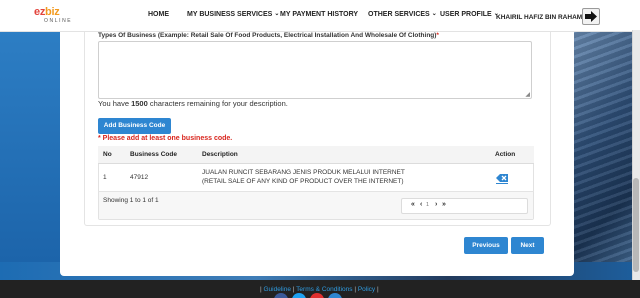 The width and height of the screenshot is (640, 298). I want to click on row-business-code: 47912, so click(139, 177).